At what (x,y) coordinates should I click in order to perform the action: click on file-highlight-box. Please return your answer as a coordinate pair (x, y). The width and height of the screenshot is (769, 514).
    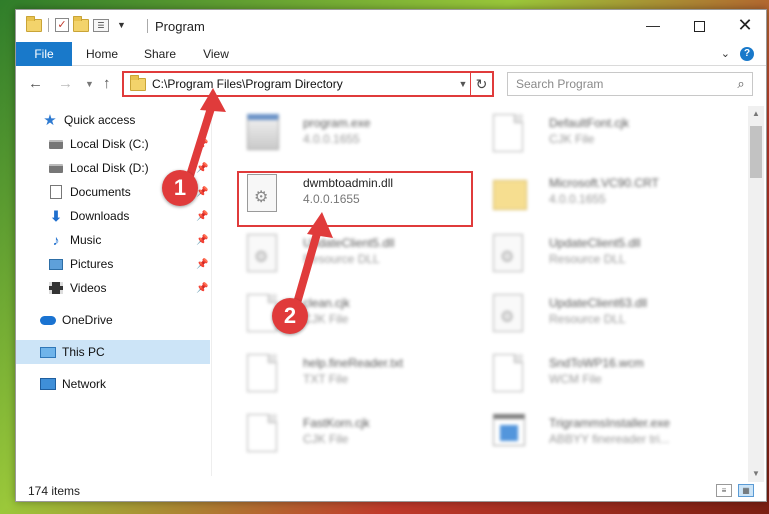
    Looking at the image, I should click on (355, 199).